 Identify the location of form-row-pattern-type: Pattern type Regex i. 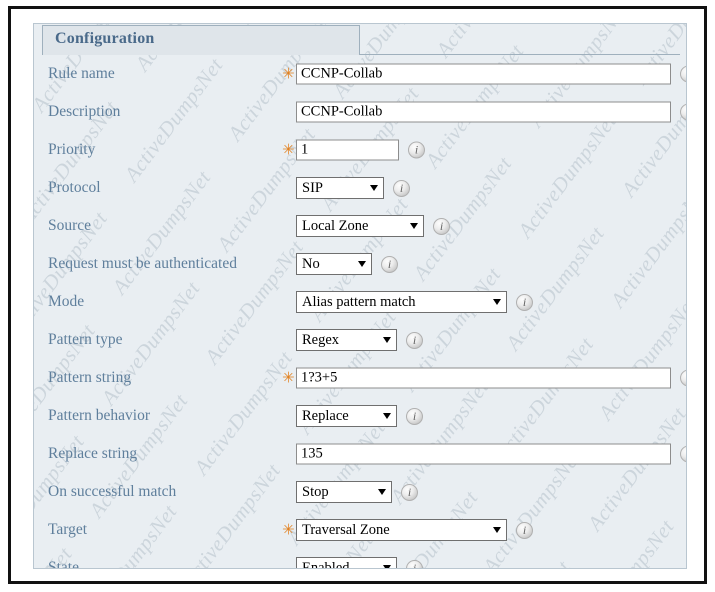
(360, 340).